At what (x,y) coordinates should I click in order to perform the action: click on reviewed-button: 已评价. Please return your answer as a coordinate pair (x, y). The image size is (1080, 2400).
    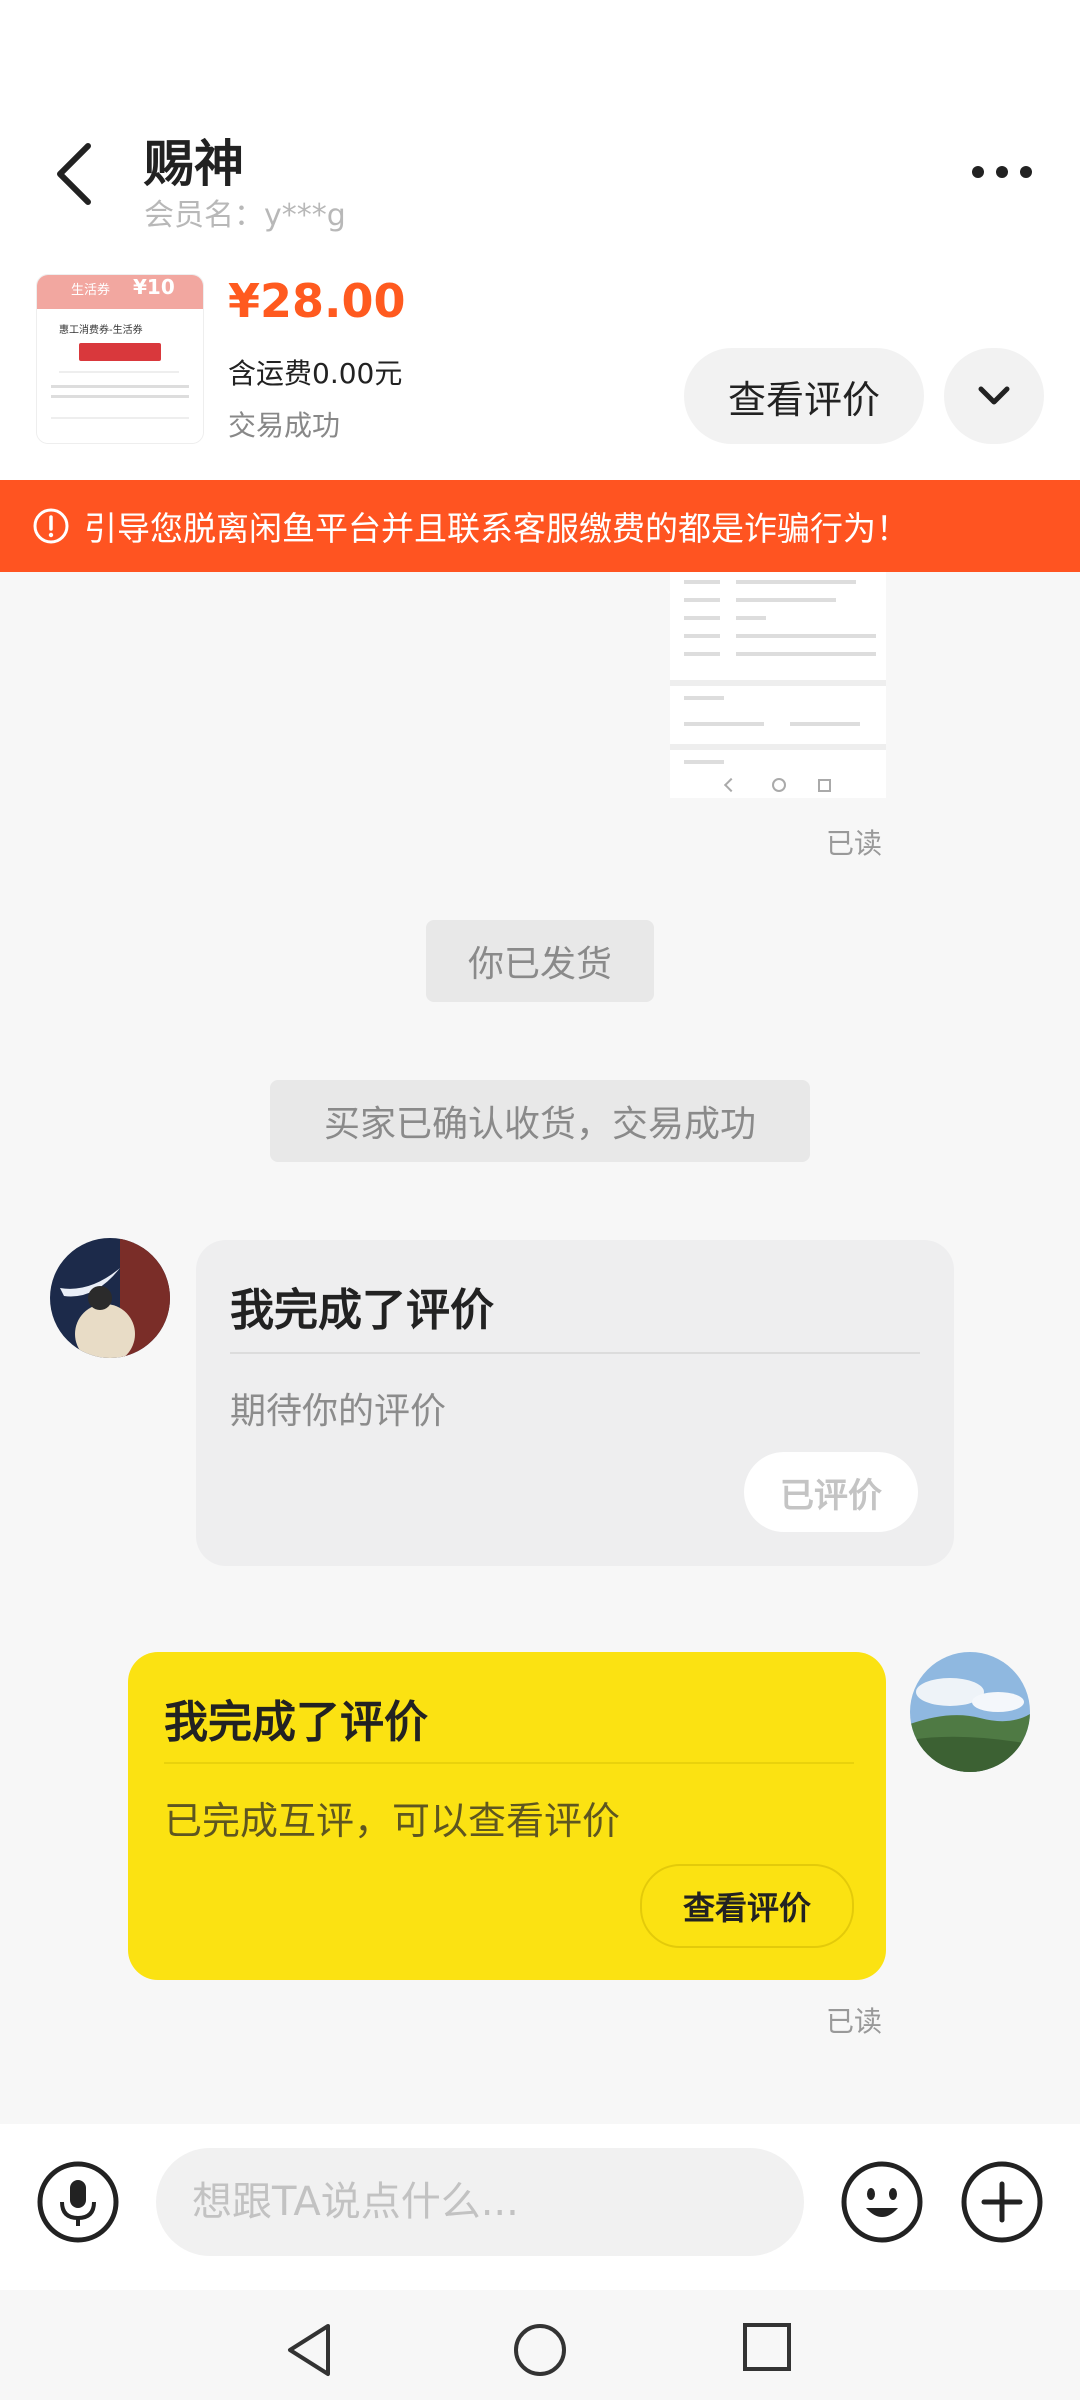
    Looking at the image, I should click on (831, 1492).